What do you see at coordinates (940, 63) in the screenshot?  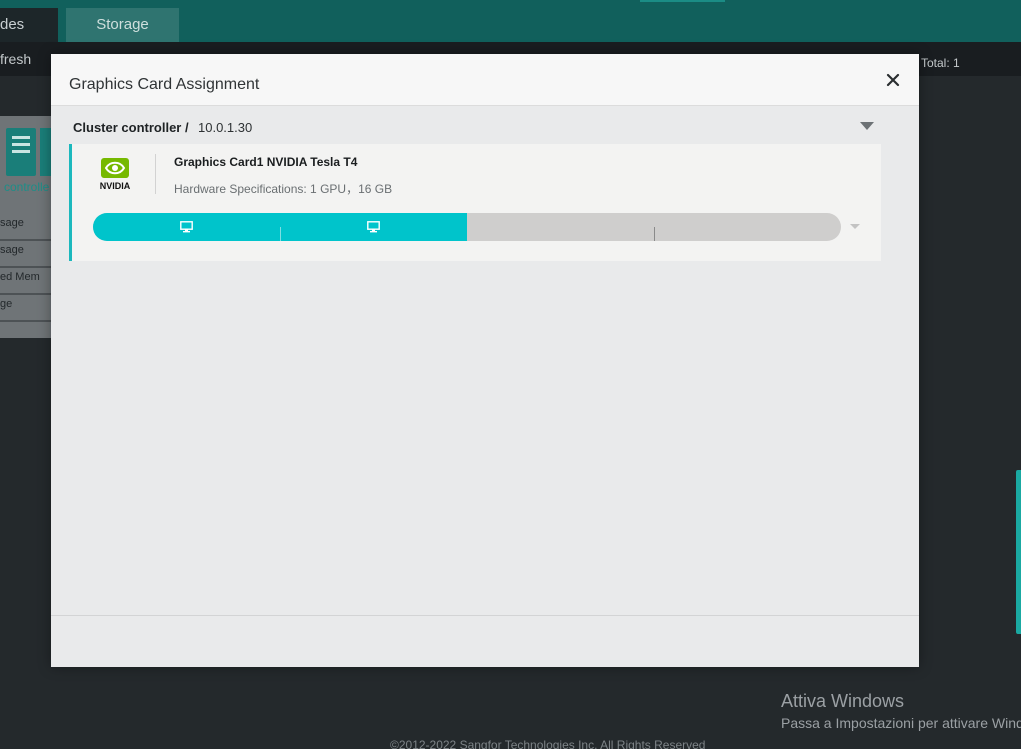 I see `total-count: Total: 1` at bounding box center [940, 63].